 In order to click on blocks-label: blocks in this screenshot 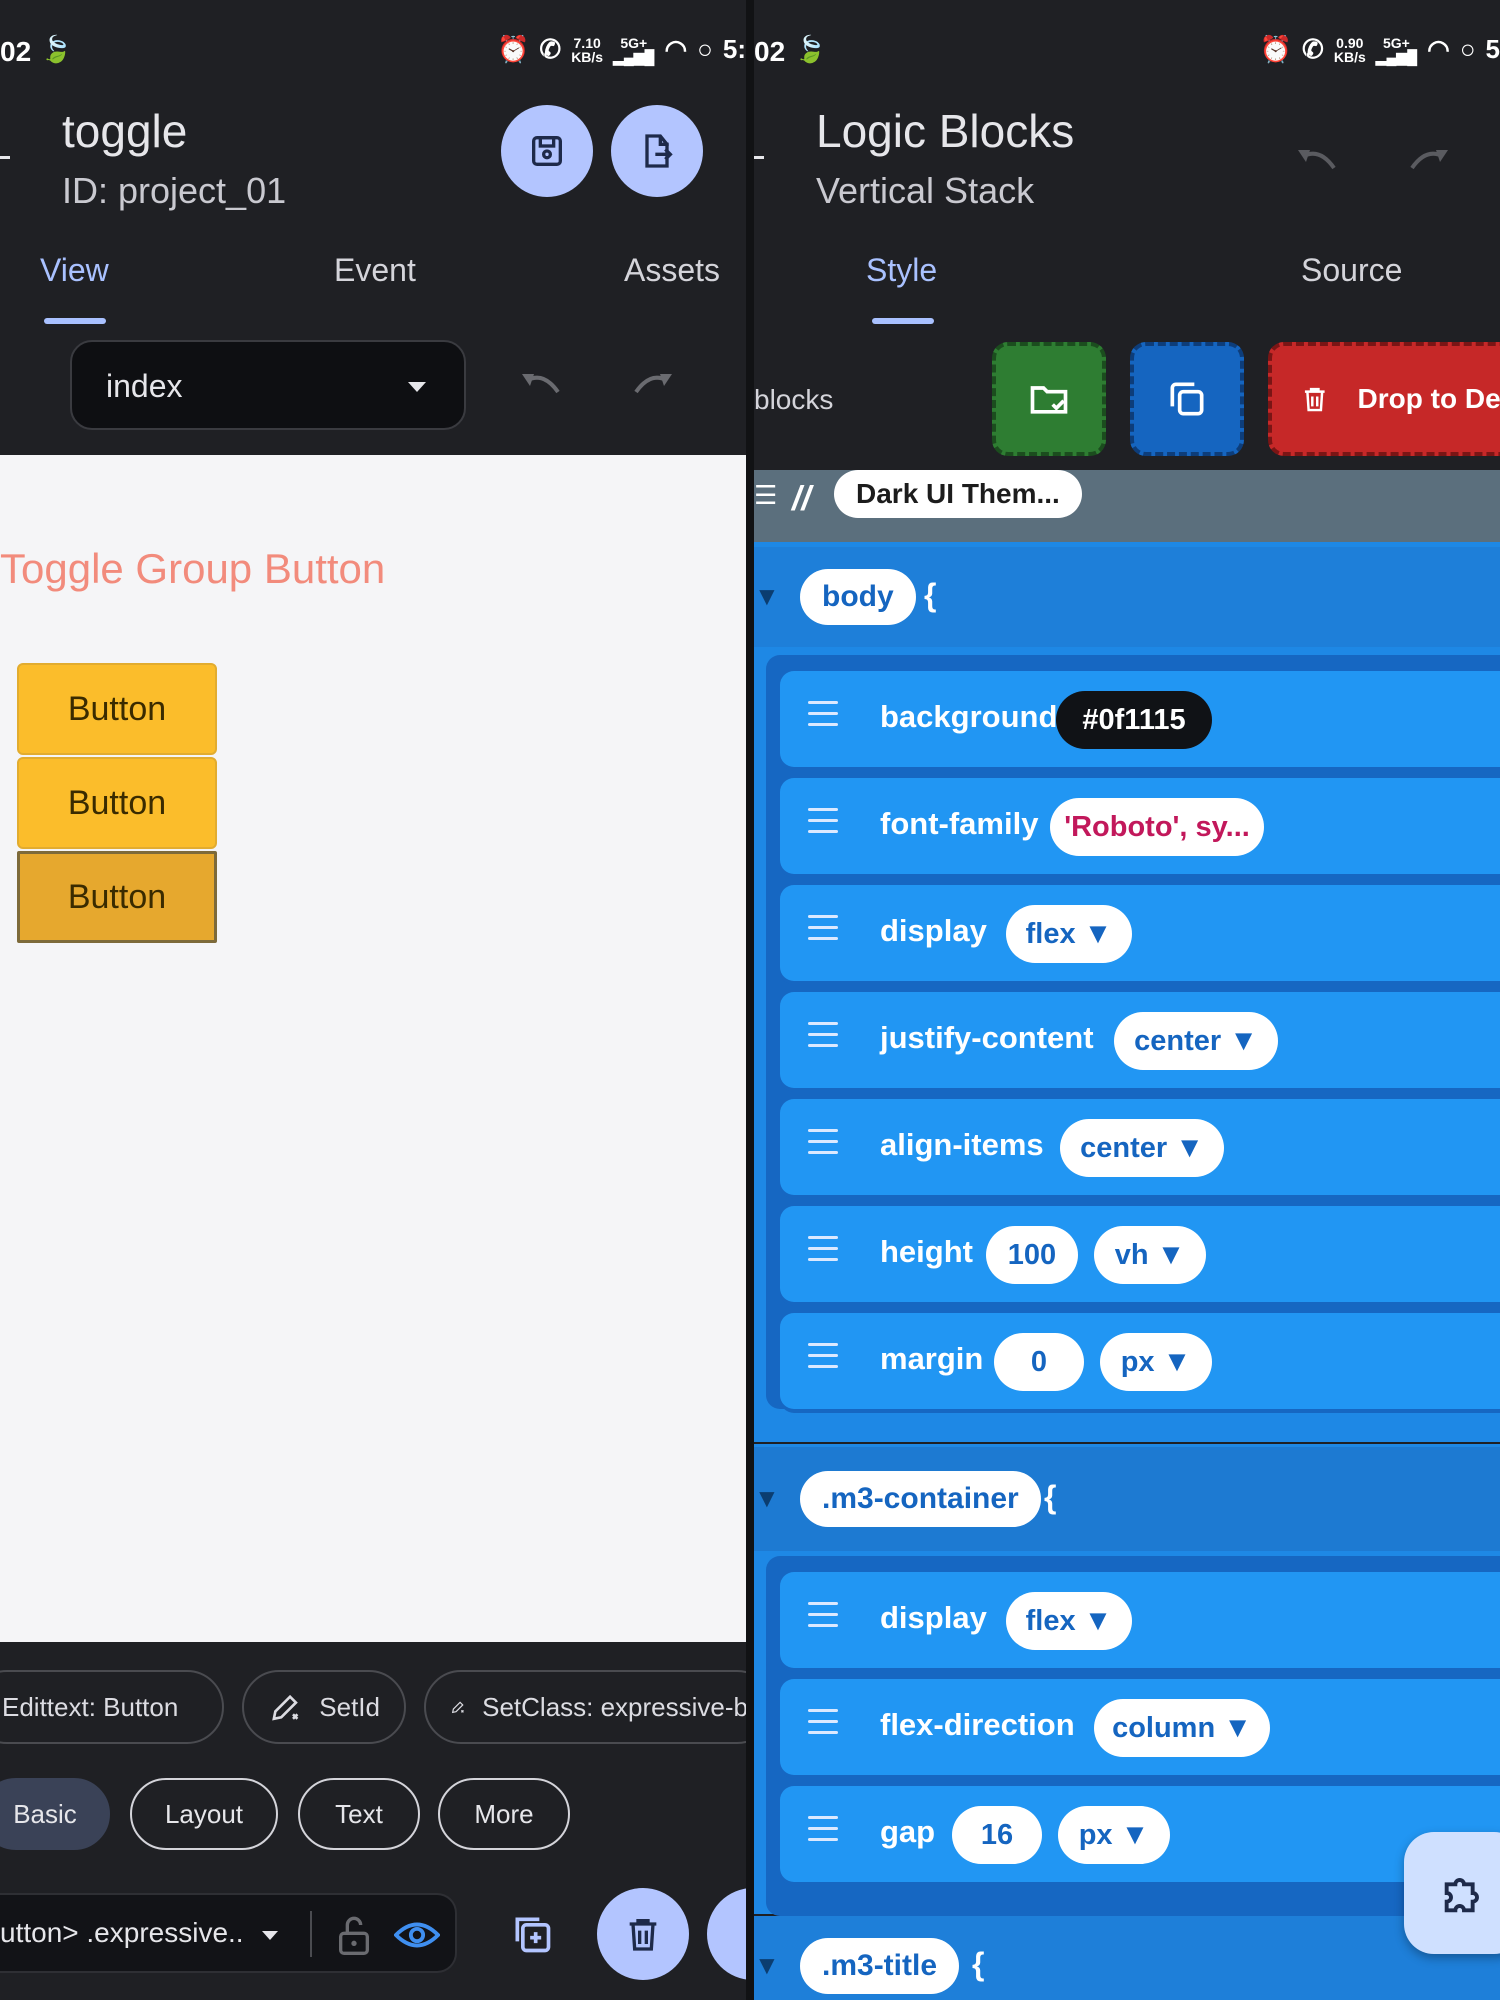, I will do `click(794, 399)`.